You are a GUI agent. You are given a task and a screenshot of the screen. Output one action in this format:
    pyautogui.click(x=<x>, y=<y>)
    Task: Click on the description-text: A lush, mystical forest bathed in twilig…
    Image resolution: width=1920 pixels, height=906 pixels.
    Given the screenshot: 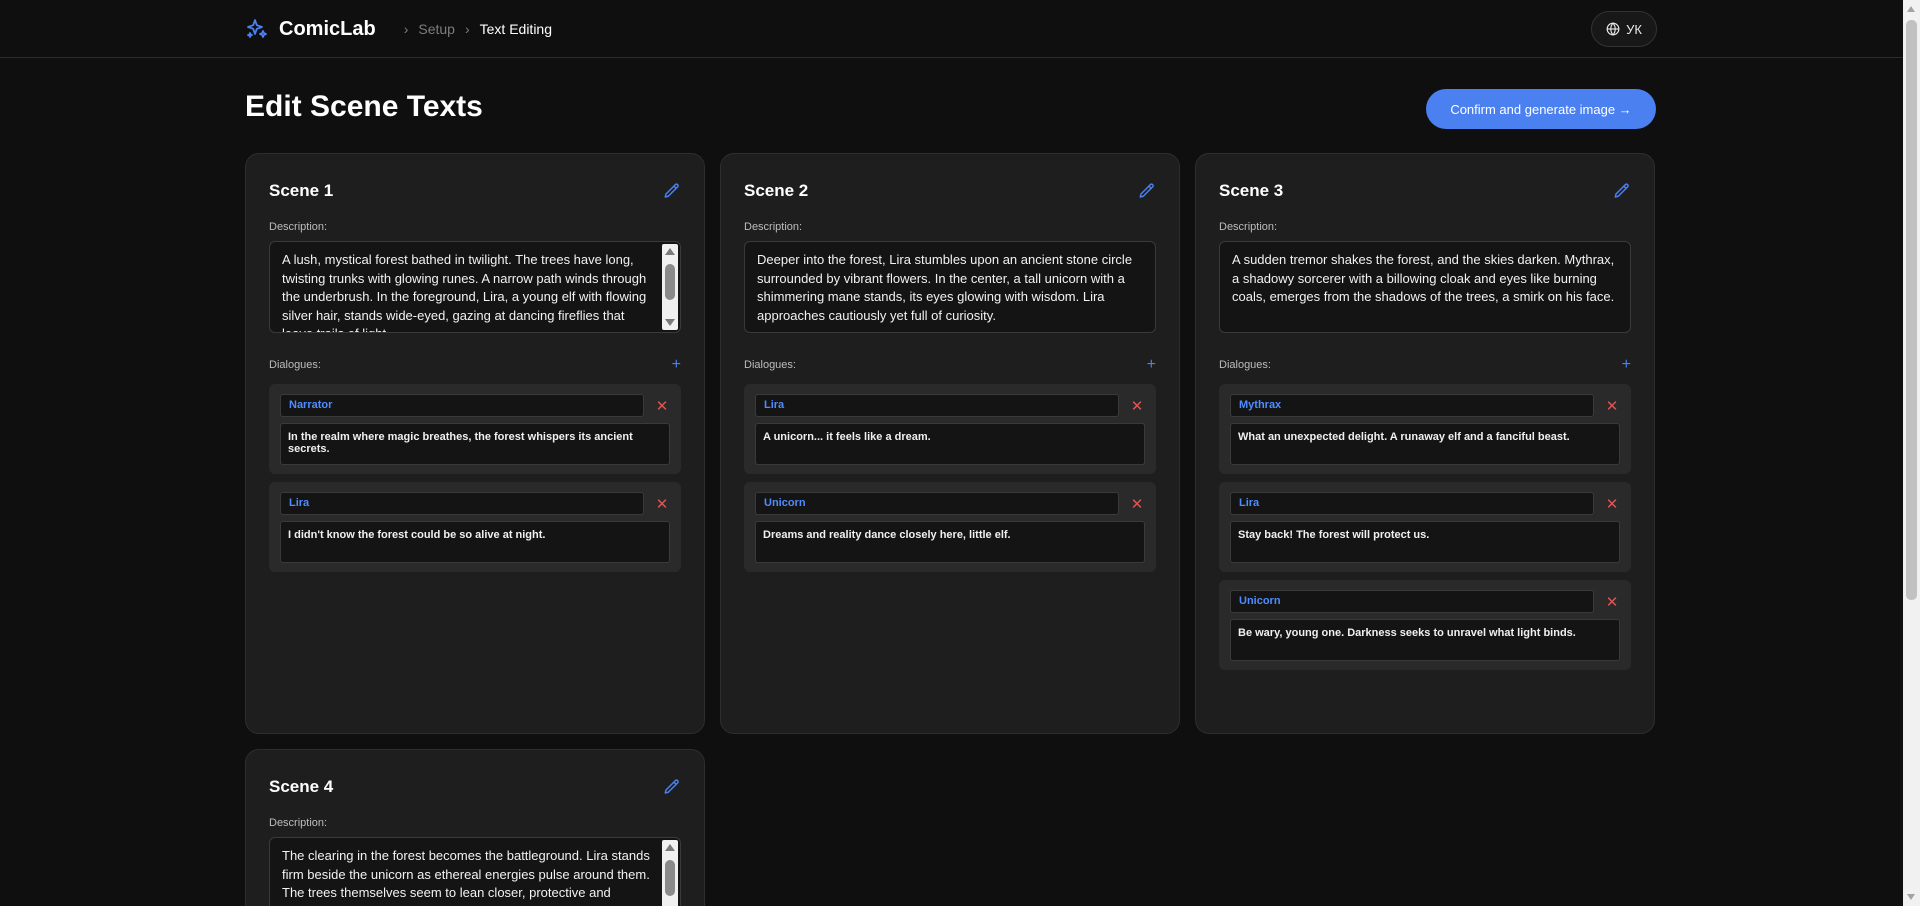 What is the action you would take?
    pyautogui.click(x=464, y=292)
    